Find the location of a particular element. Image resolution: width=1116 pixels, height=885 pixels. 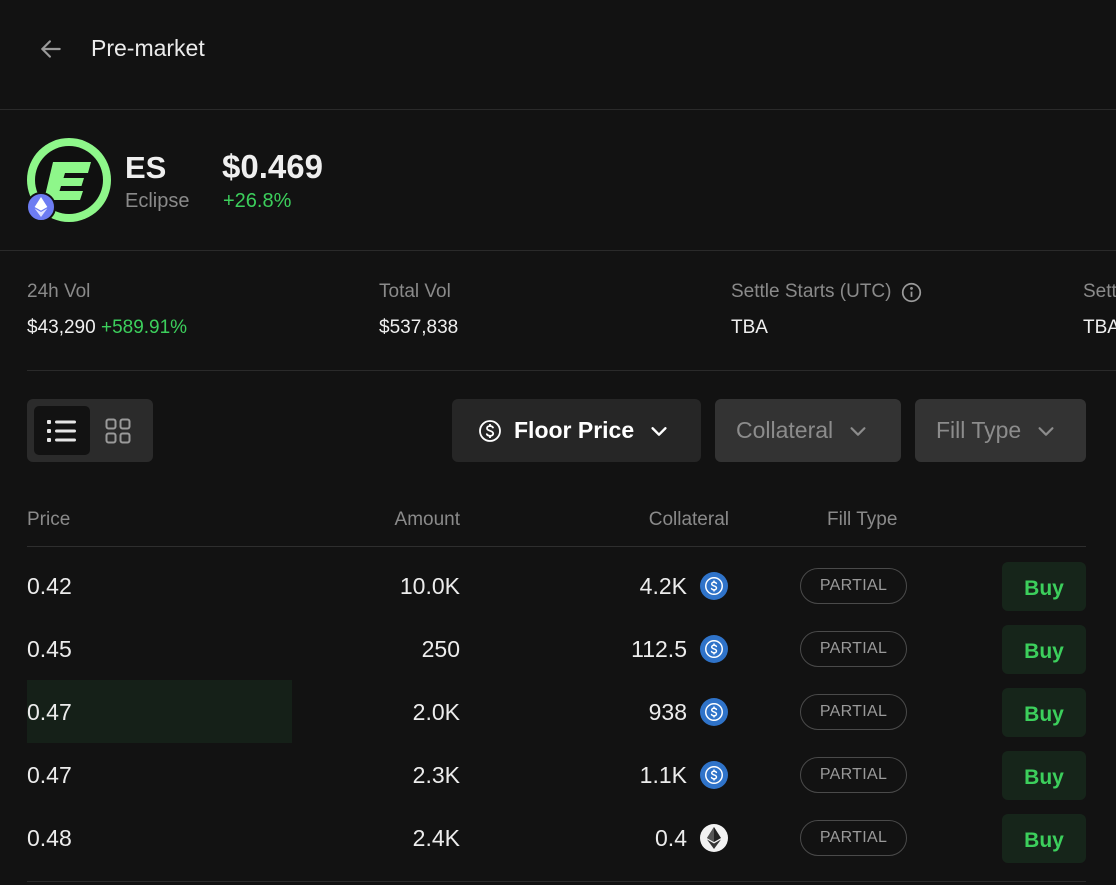

grid-view-button is located at coordinates (118, 430).